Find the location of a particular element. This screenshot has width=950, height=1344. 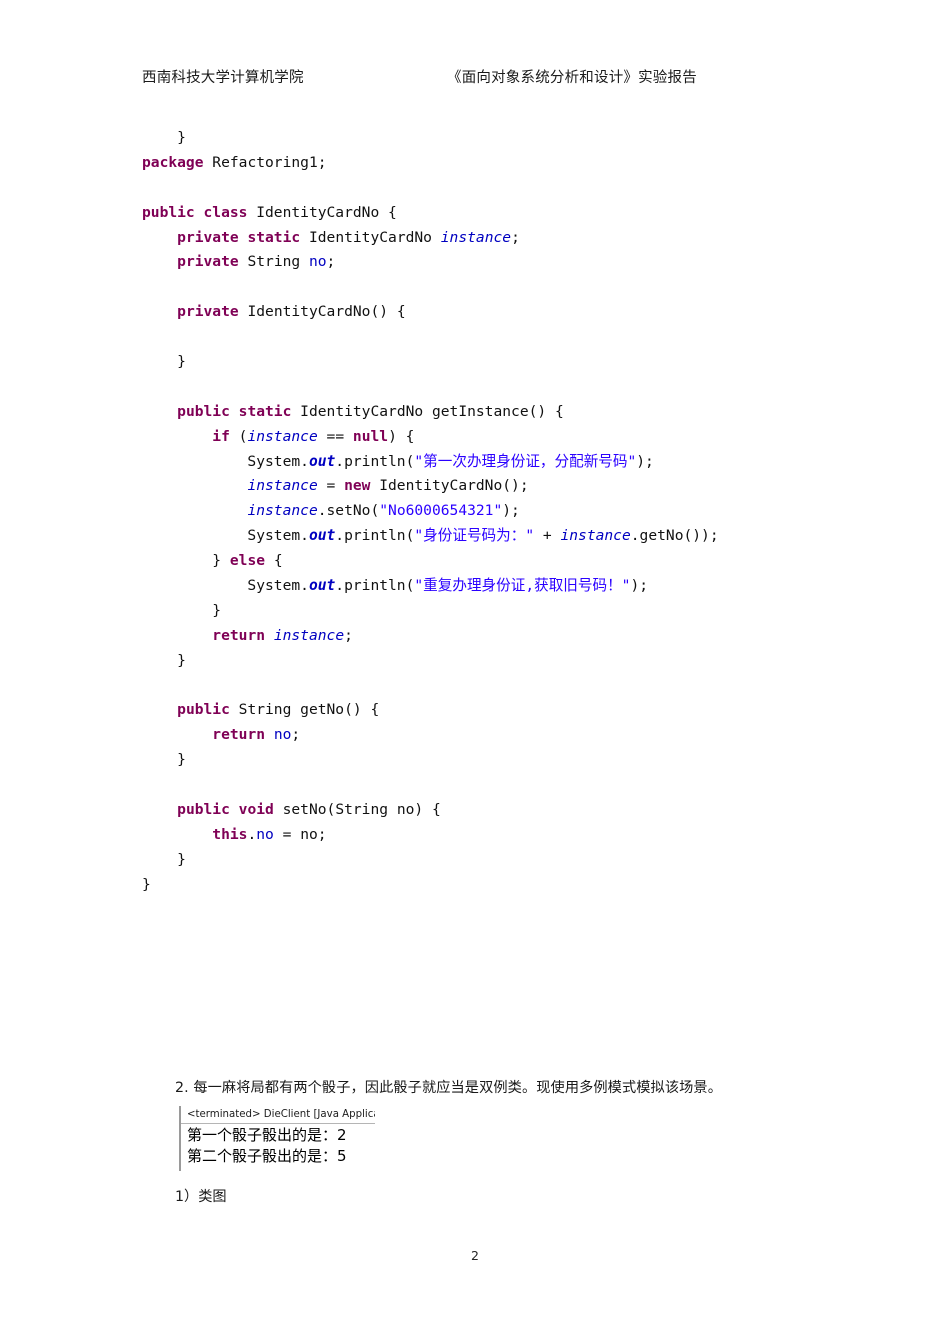

code-line: this.no = no; is located at coordinates (492, 835).